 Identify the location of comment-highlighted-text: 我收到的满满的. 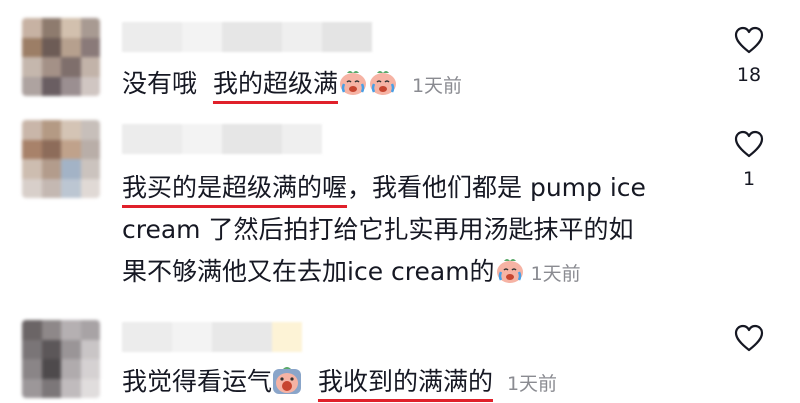
(405, 381).